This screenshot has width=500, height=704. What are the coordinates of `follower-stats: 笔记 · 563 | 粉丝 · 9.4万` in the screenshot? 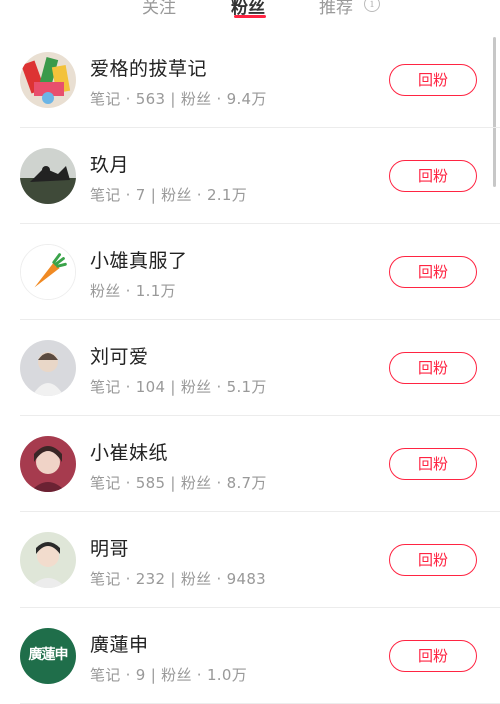 It's located at (178, 99).